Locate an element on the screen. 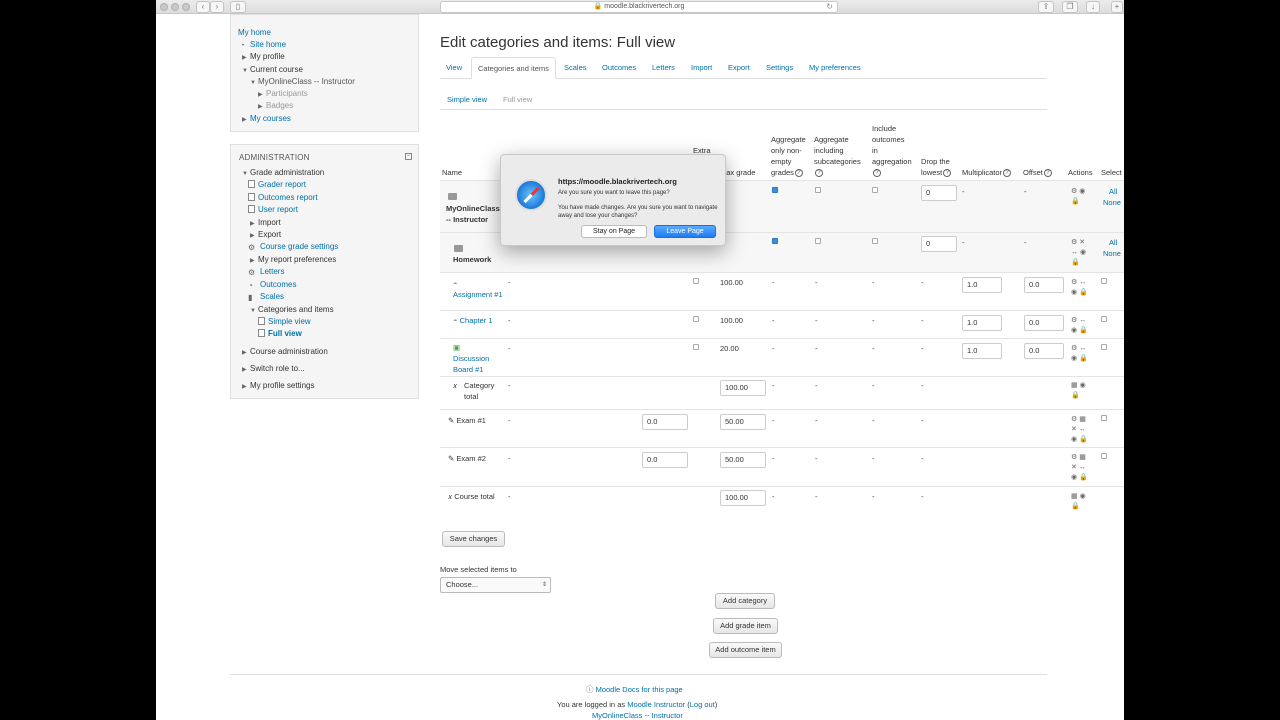 This screenshot has width=1280, height=720. back-icon: ‹ is located at coordinates (203, 7).